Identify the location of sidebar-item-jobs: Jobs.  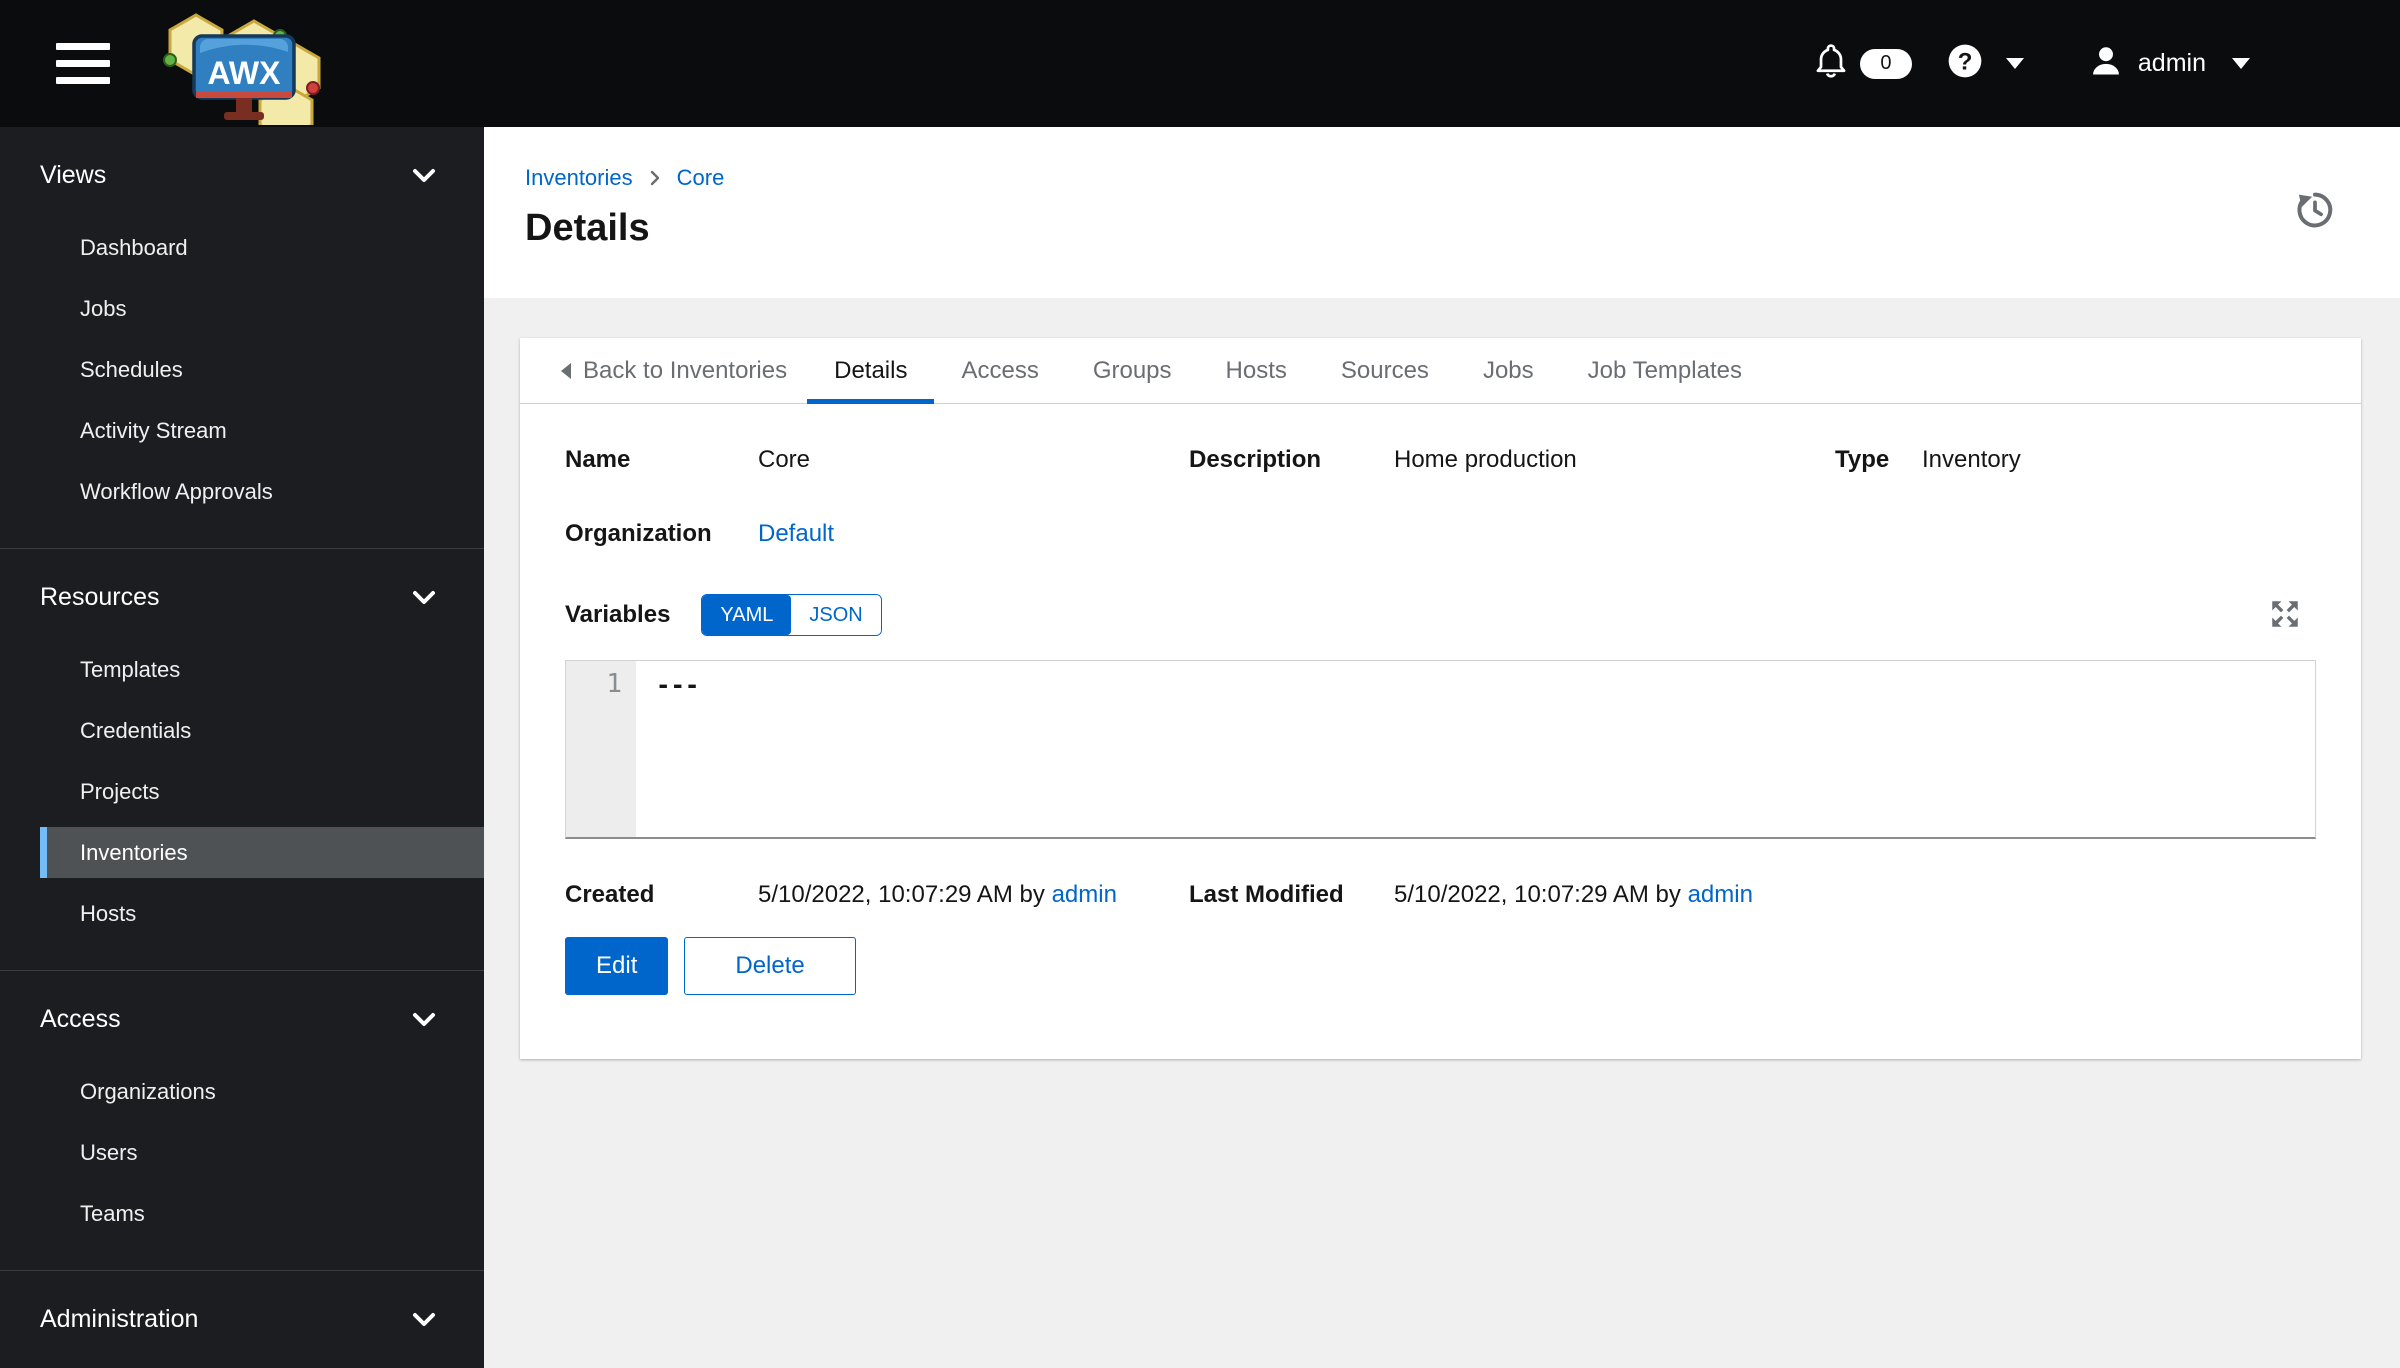
(242, 308).